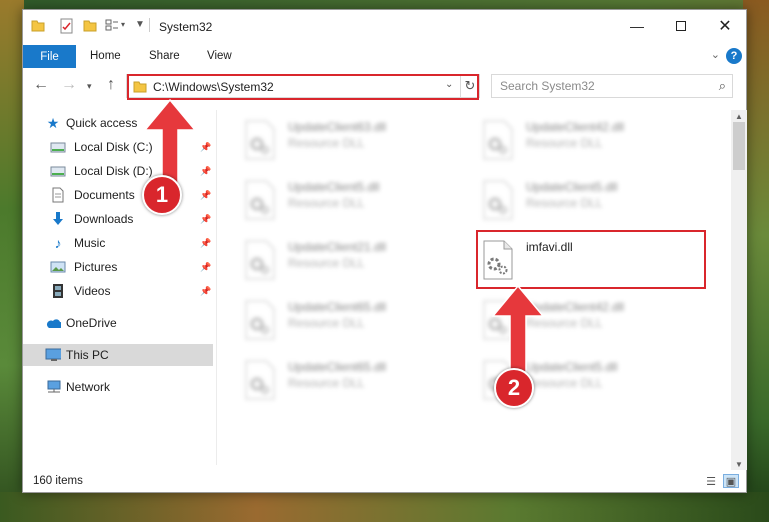 The height and width of the screenshot is (522, 769). What do you see at coordinates (118, 323) in the screenshot?
I see `nav-item-onedrive: OneDrive` at bounding box center [118, 323].